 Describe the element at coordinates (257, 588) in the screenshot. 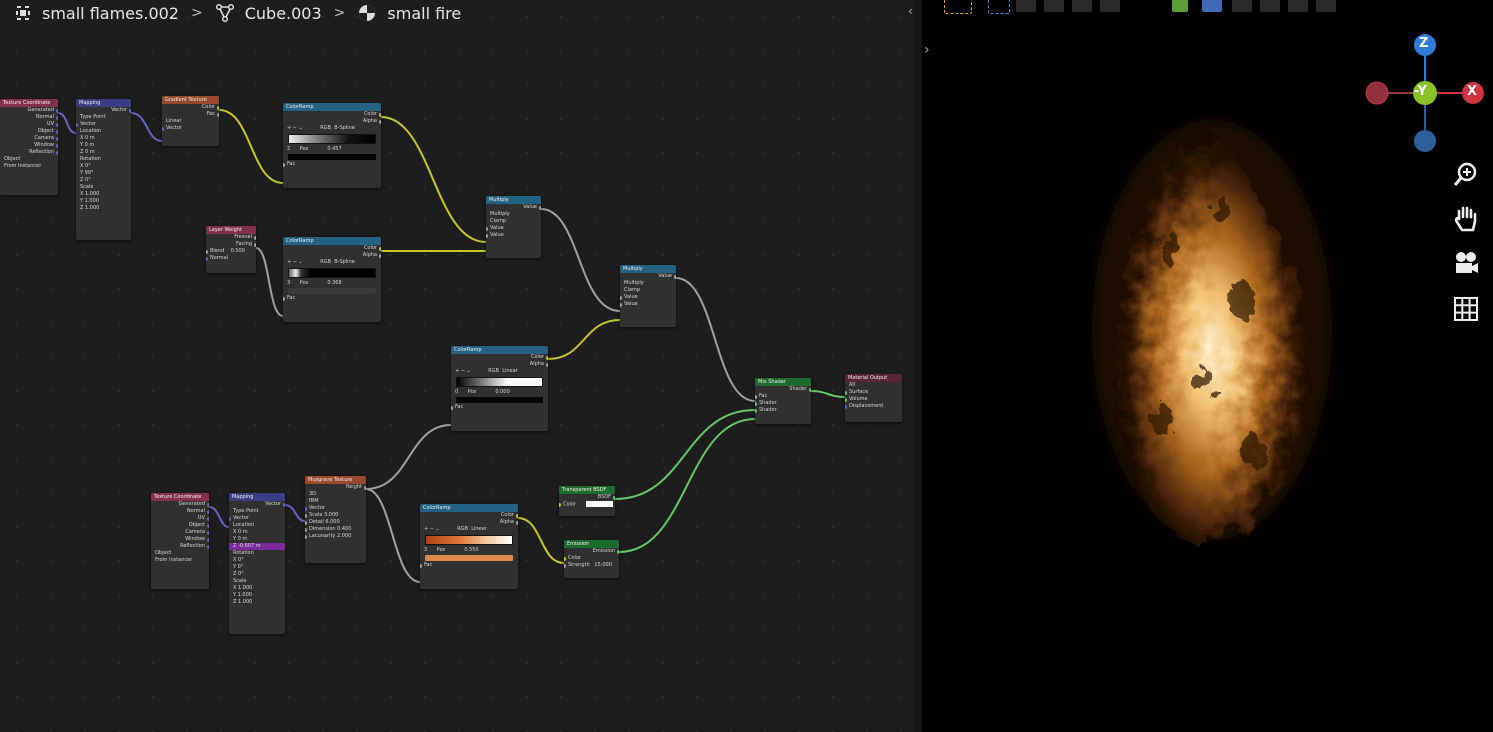

I see `scale-x: X 1.000` at that location.